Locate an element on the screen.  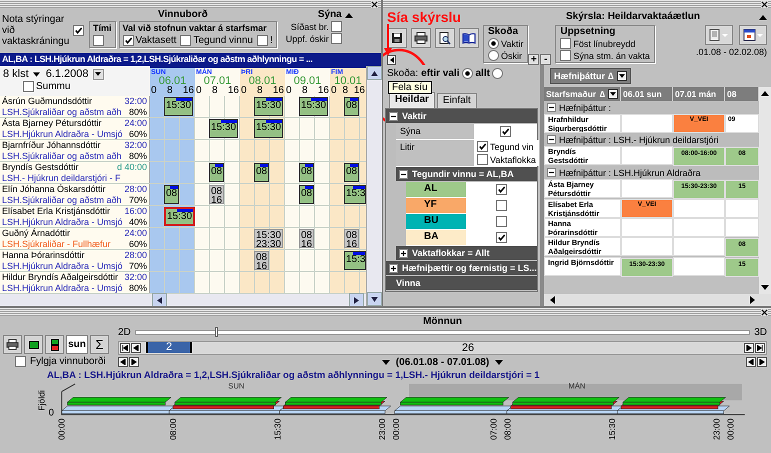
report-layout-icon is located at coordinates (719, 35).